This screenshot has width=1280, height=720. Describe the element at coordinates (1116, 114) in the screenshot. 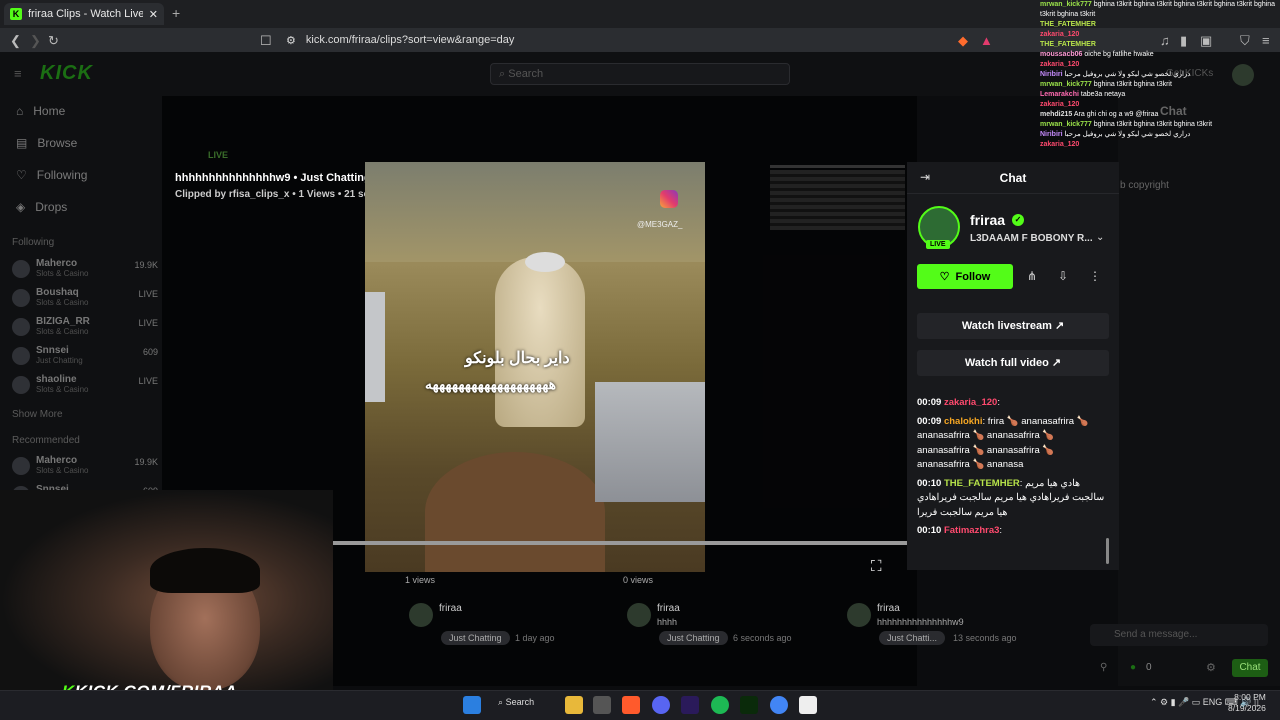

I see `overlay-chat-text: Ara ghi chi og a w9 @friraa` at that location.